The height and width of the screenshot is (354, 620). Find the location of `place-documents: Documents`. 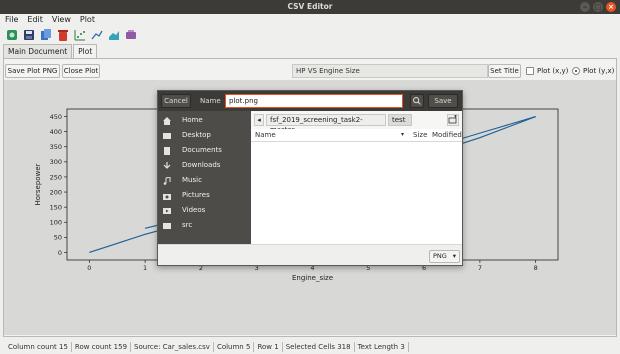

place-documents: Documents is located at coordinates (204, 150).